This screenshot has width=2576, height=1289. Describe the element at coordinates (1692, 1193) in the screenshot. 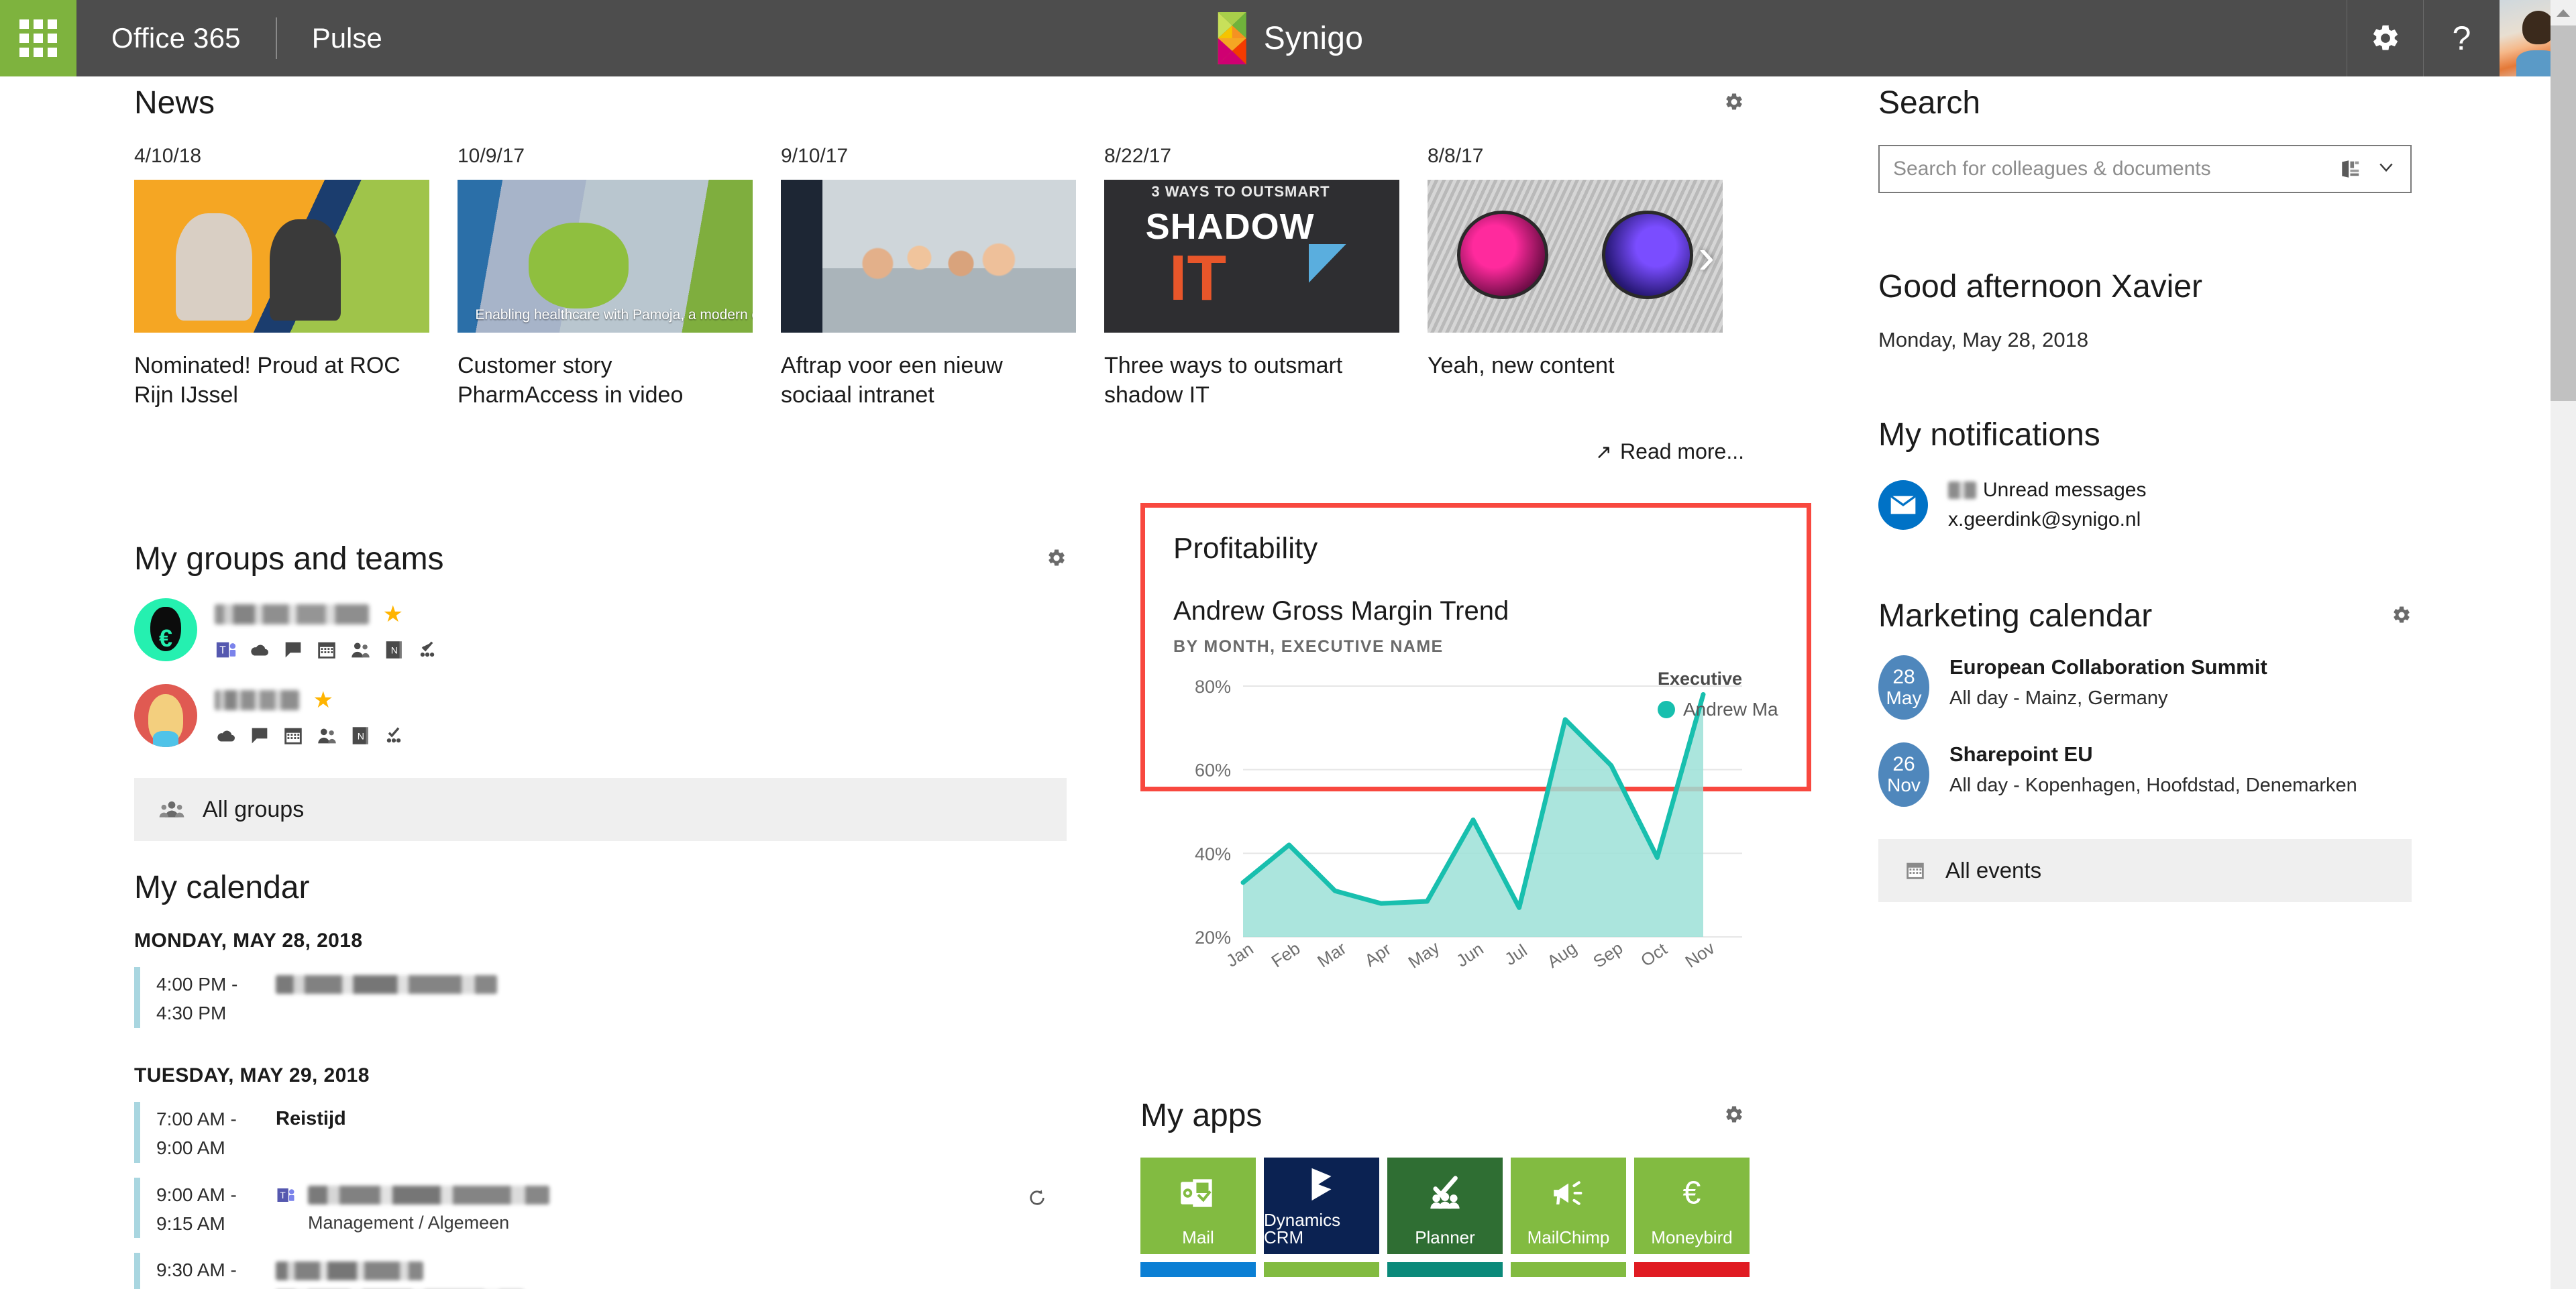

I see `euro-icon: €` at that location.